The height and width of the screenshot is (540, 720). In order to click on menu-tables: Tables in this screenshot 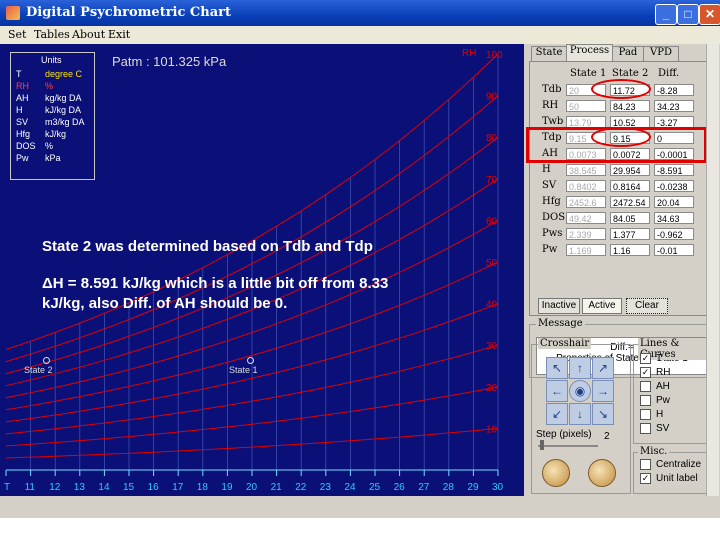, I will do `click(52, 34)`.